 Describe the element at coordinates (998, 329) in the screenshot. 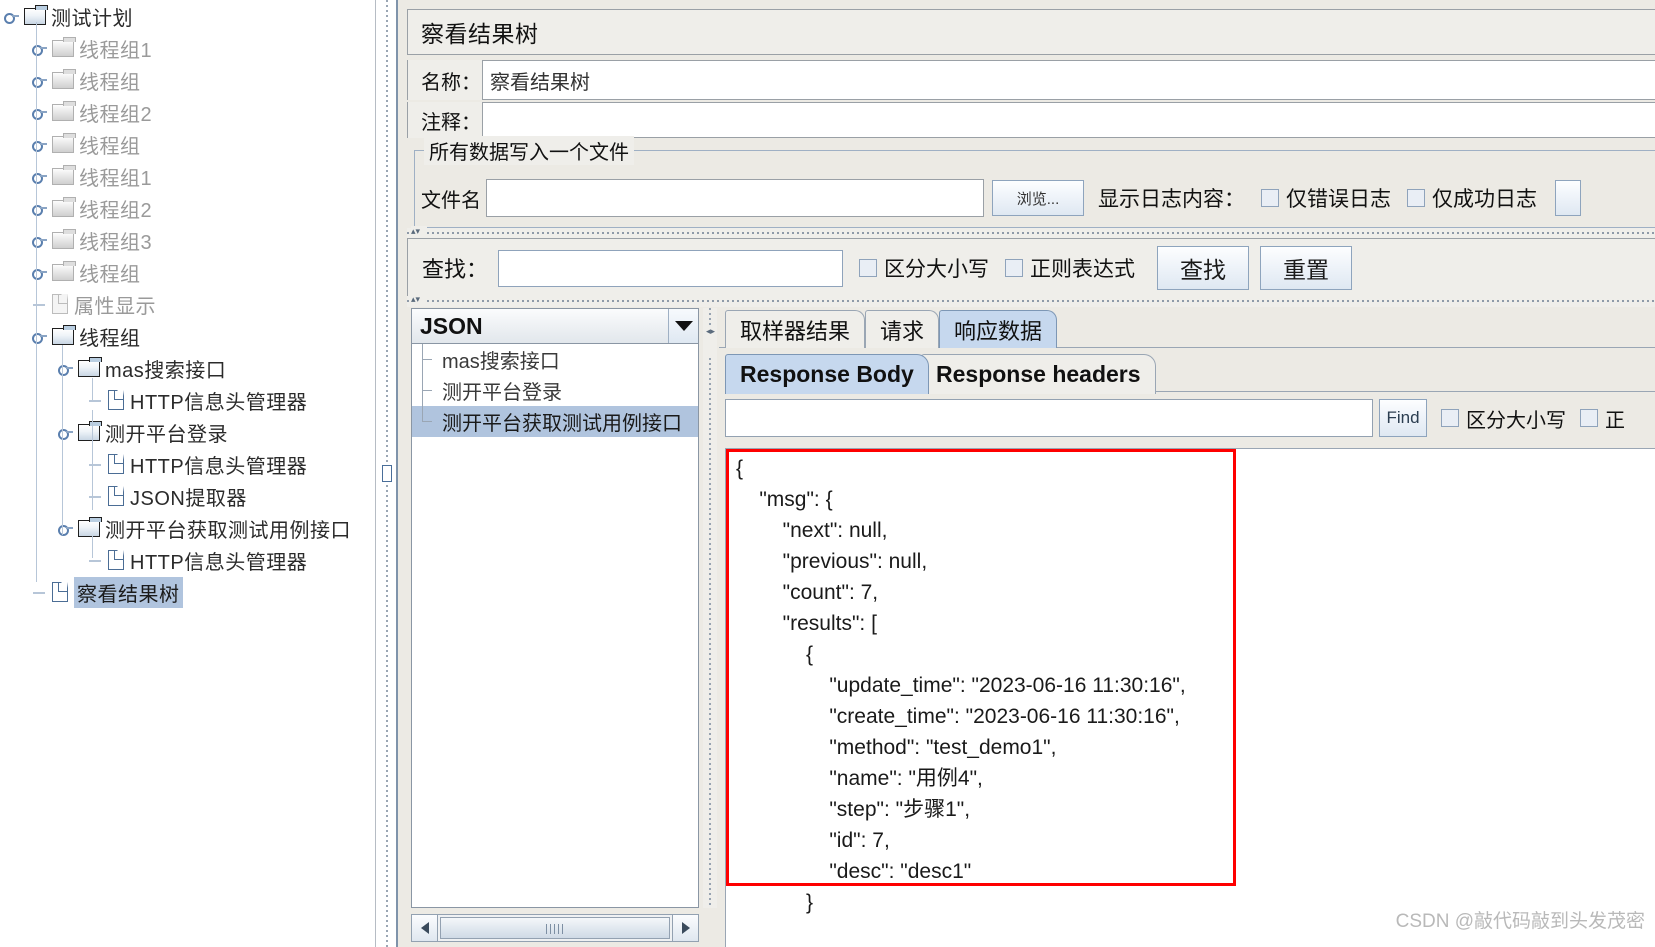

I see `tab-response-data: 响应数据` at that location.